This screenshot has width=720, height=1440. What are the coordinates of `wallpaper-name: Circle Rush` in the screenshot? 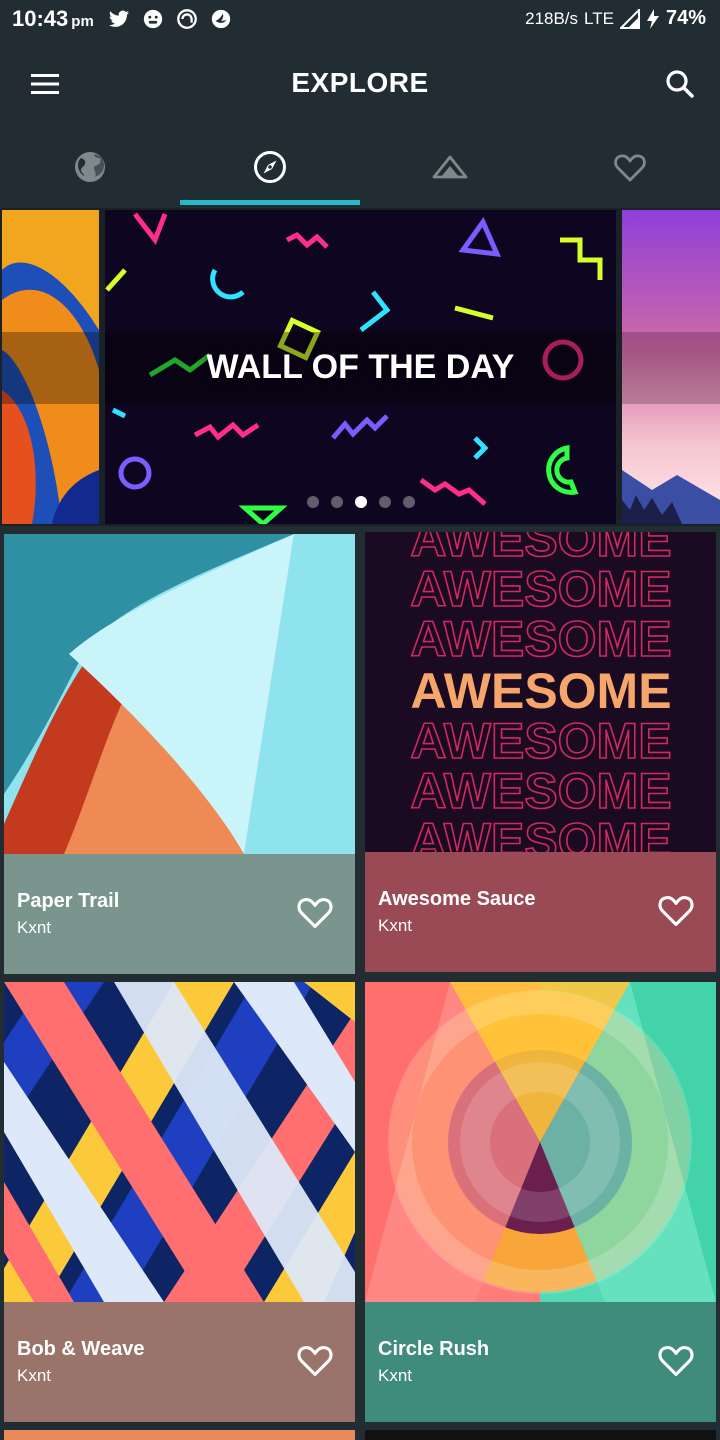 It's located at (434, 1349).